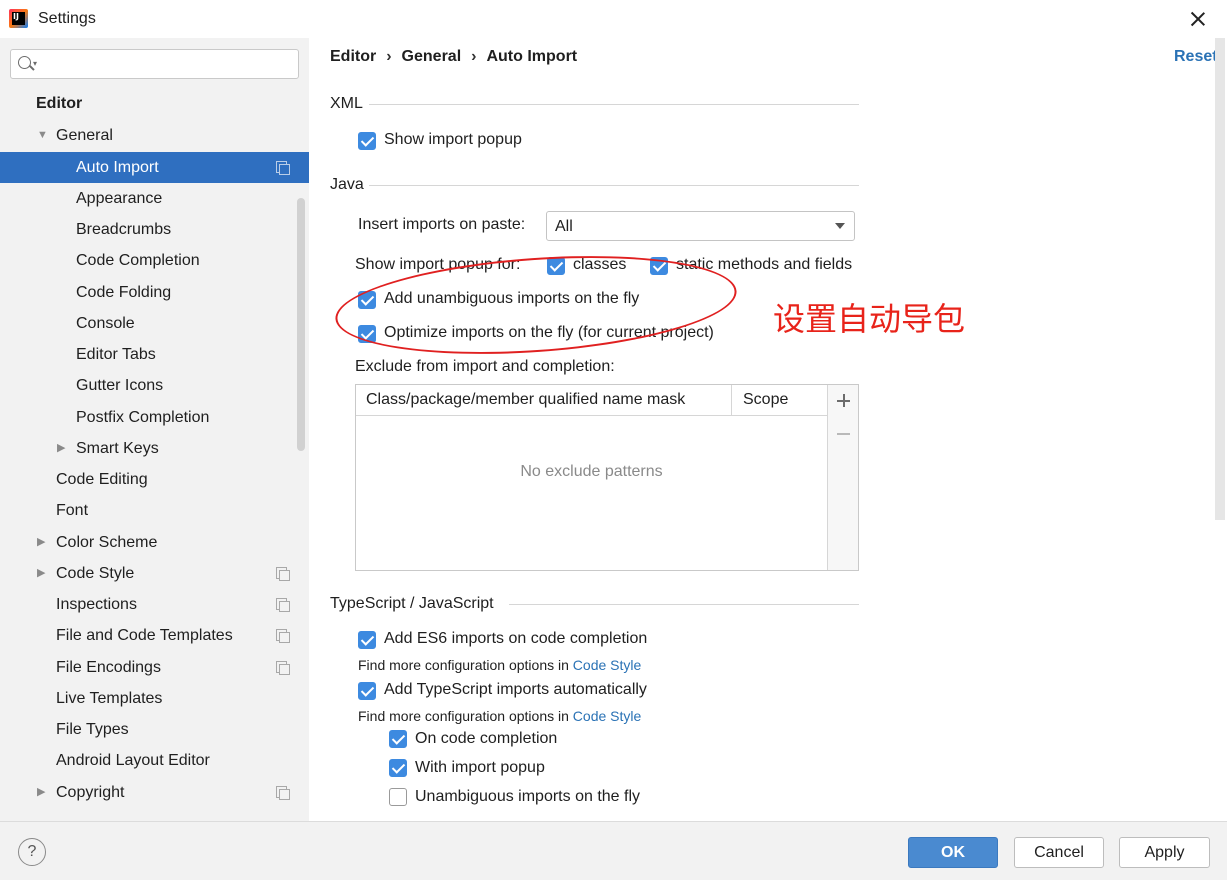  I want to click on help-icon: ?, so click(32, 852).